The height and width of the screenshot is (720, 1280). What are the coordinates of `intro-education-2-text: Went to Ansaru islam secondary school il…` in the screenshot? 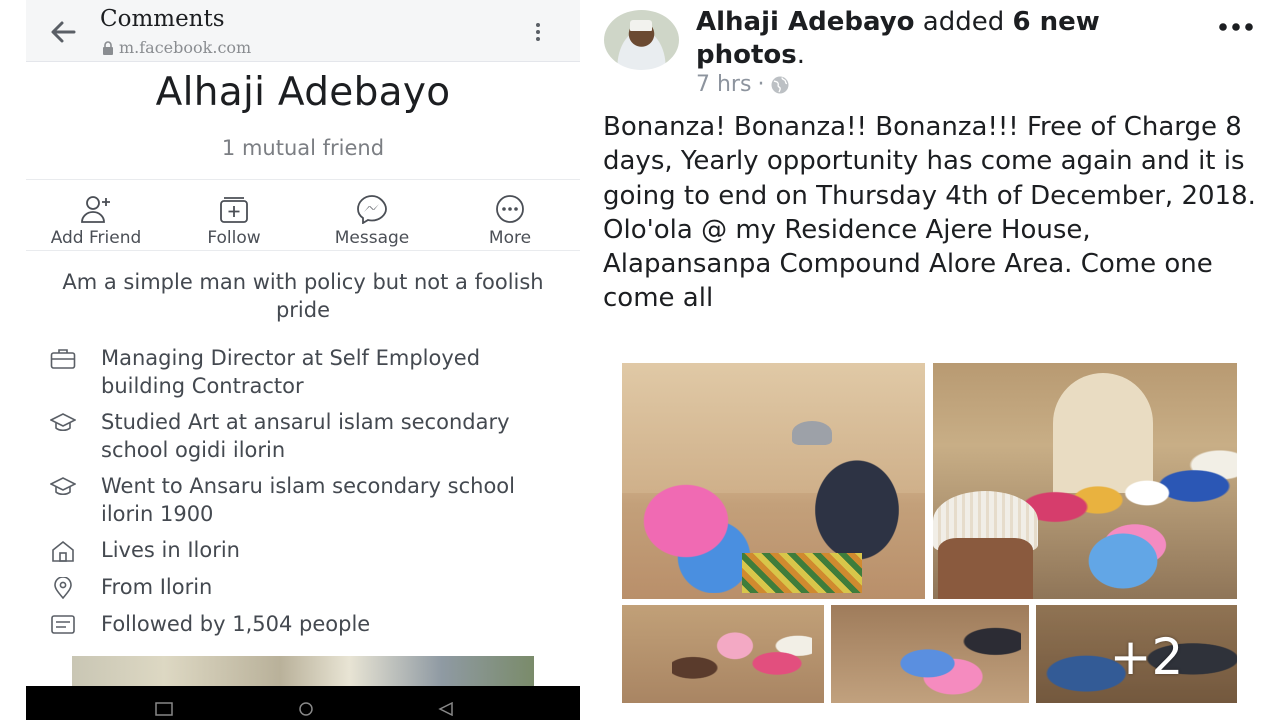 It's located at (308, 500).